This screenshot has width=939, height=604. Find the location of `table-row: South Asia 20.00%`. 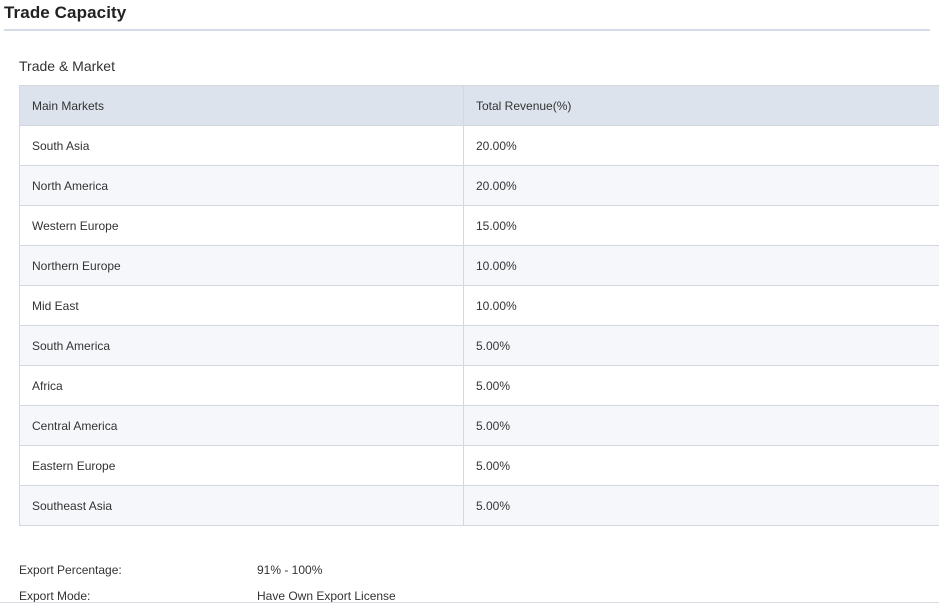

table-row: South Asia 20.00% is located at coordinates (479, 145).